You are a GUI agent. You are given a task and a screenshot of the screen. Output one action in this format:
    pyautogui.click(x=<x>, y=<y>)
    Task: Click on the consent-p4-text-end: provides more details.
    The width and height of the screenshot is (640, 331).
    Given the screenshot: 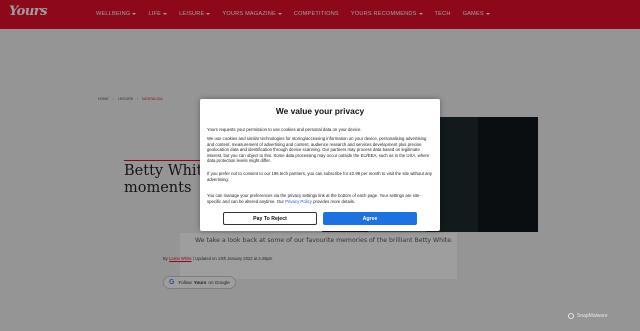 What is the action you would take?
    pyautogui.click(x=334, y=201)
    